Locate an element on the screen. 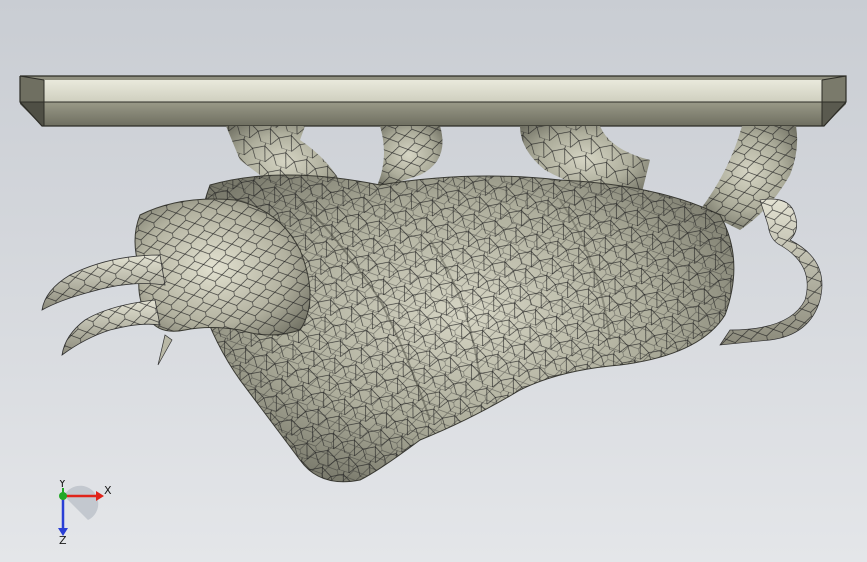  x-axis-label: X is located at coordinates (108, 490).